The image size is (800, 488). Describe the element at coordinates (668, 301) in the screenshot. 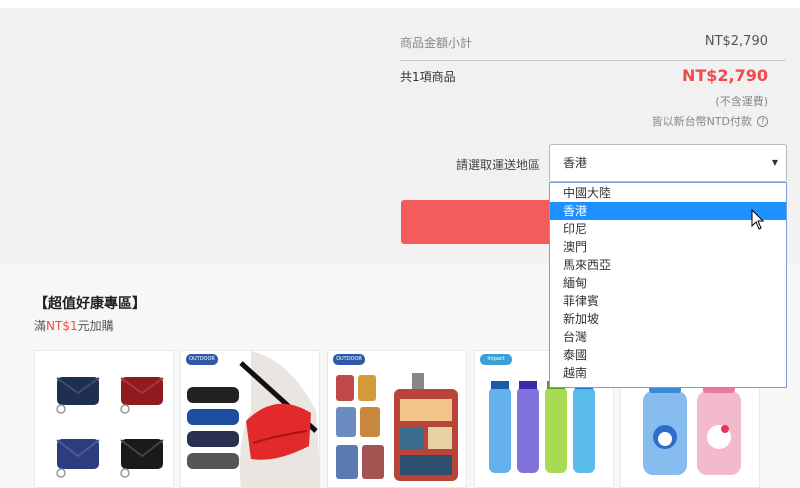

I see `dropdown-option: 菲律賓` at that location.